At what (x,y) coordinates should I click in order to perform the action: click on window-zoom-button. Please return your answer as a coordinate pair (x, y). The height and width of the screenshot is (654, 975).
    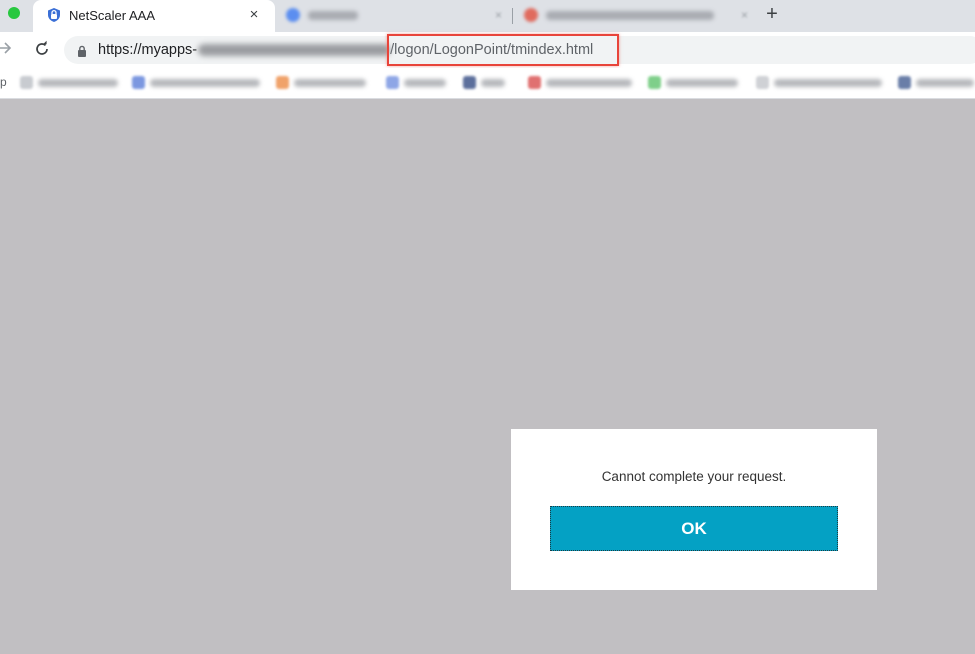
    Looking at the image, I should click on (14, 13).